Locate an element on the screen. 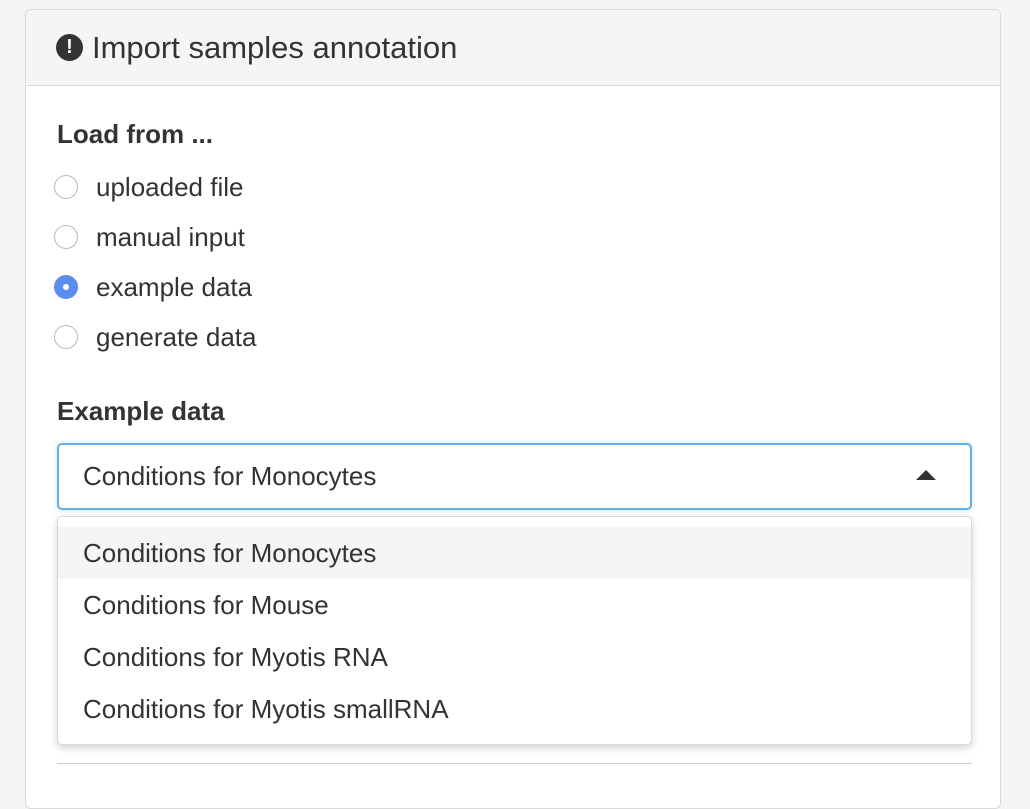 Image resolution: width=1030 pixels, height=809 pixels. example-data-select: Conditions for Monocytes is located at coordinates (514, 476).